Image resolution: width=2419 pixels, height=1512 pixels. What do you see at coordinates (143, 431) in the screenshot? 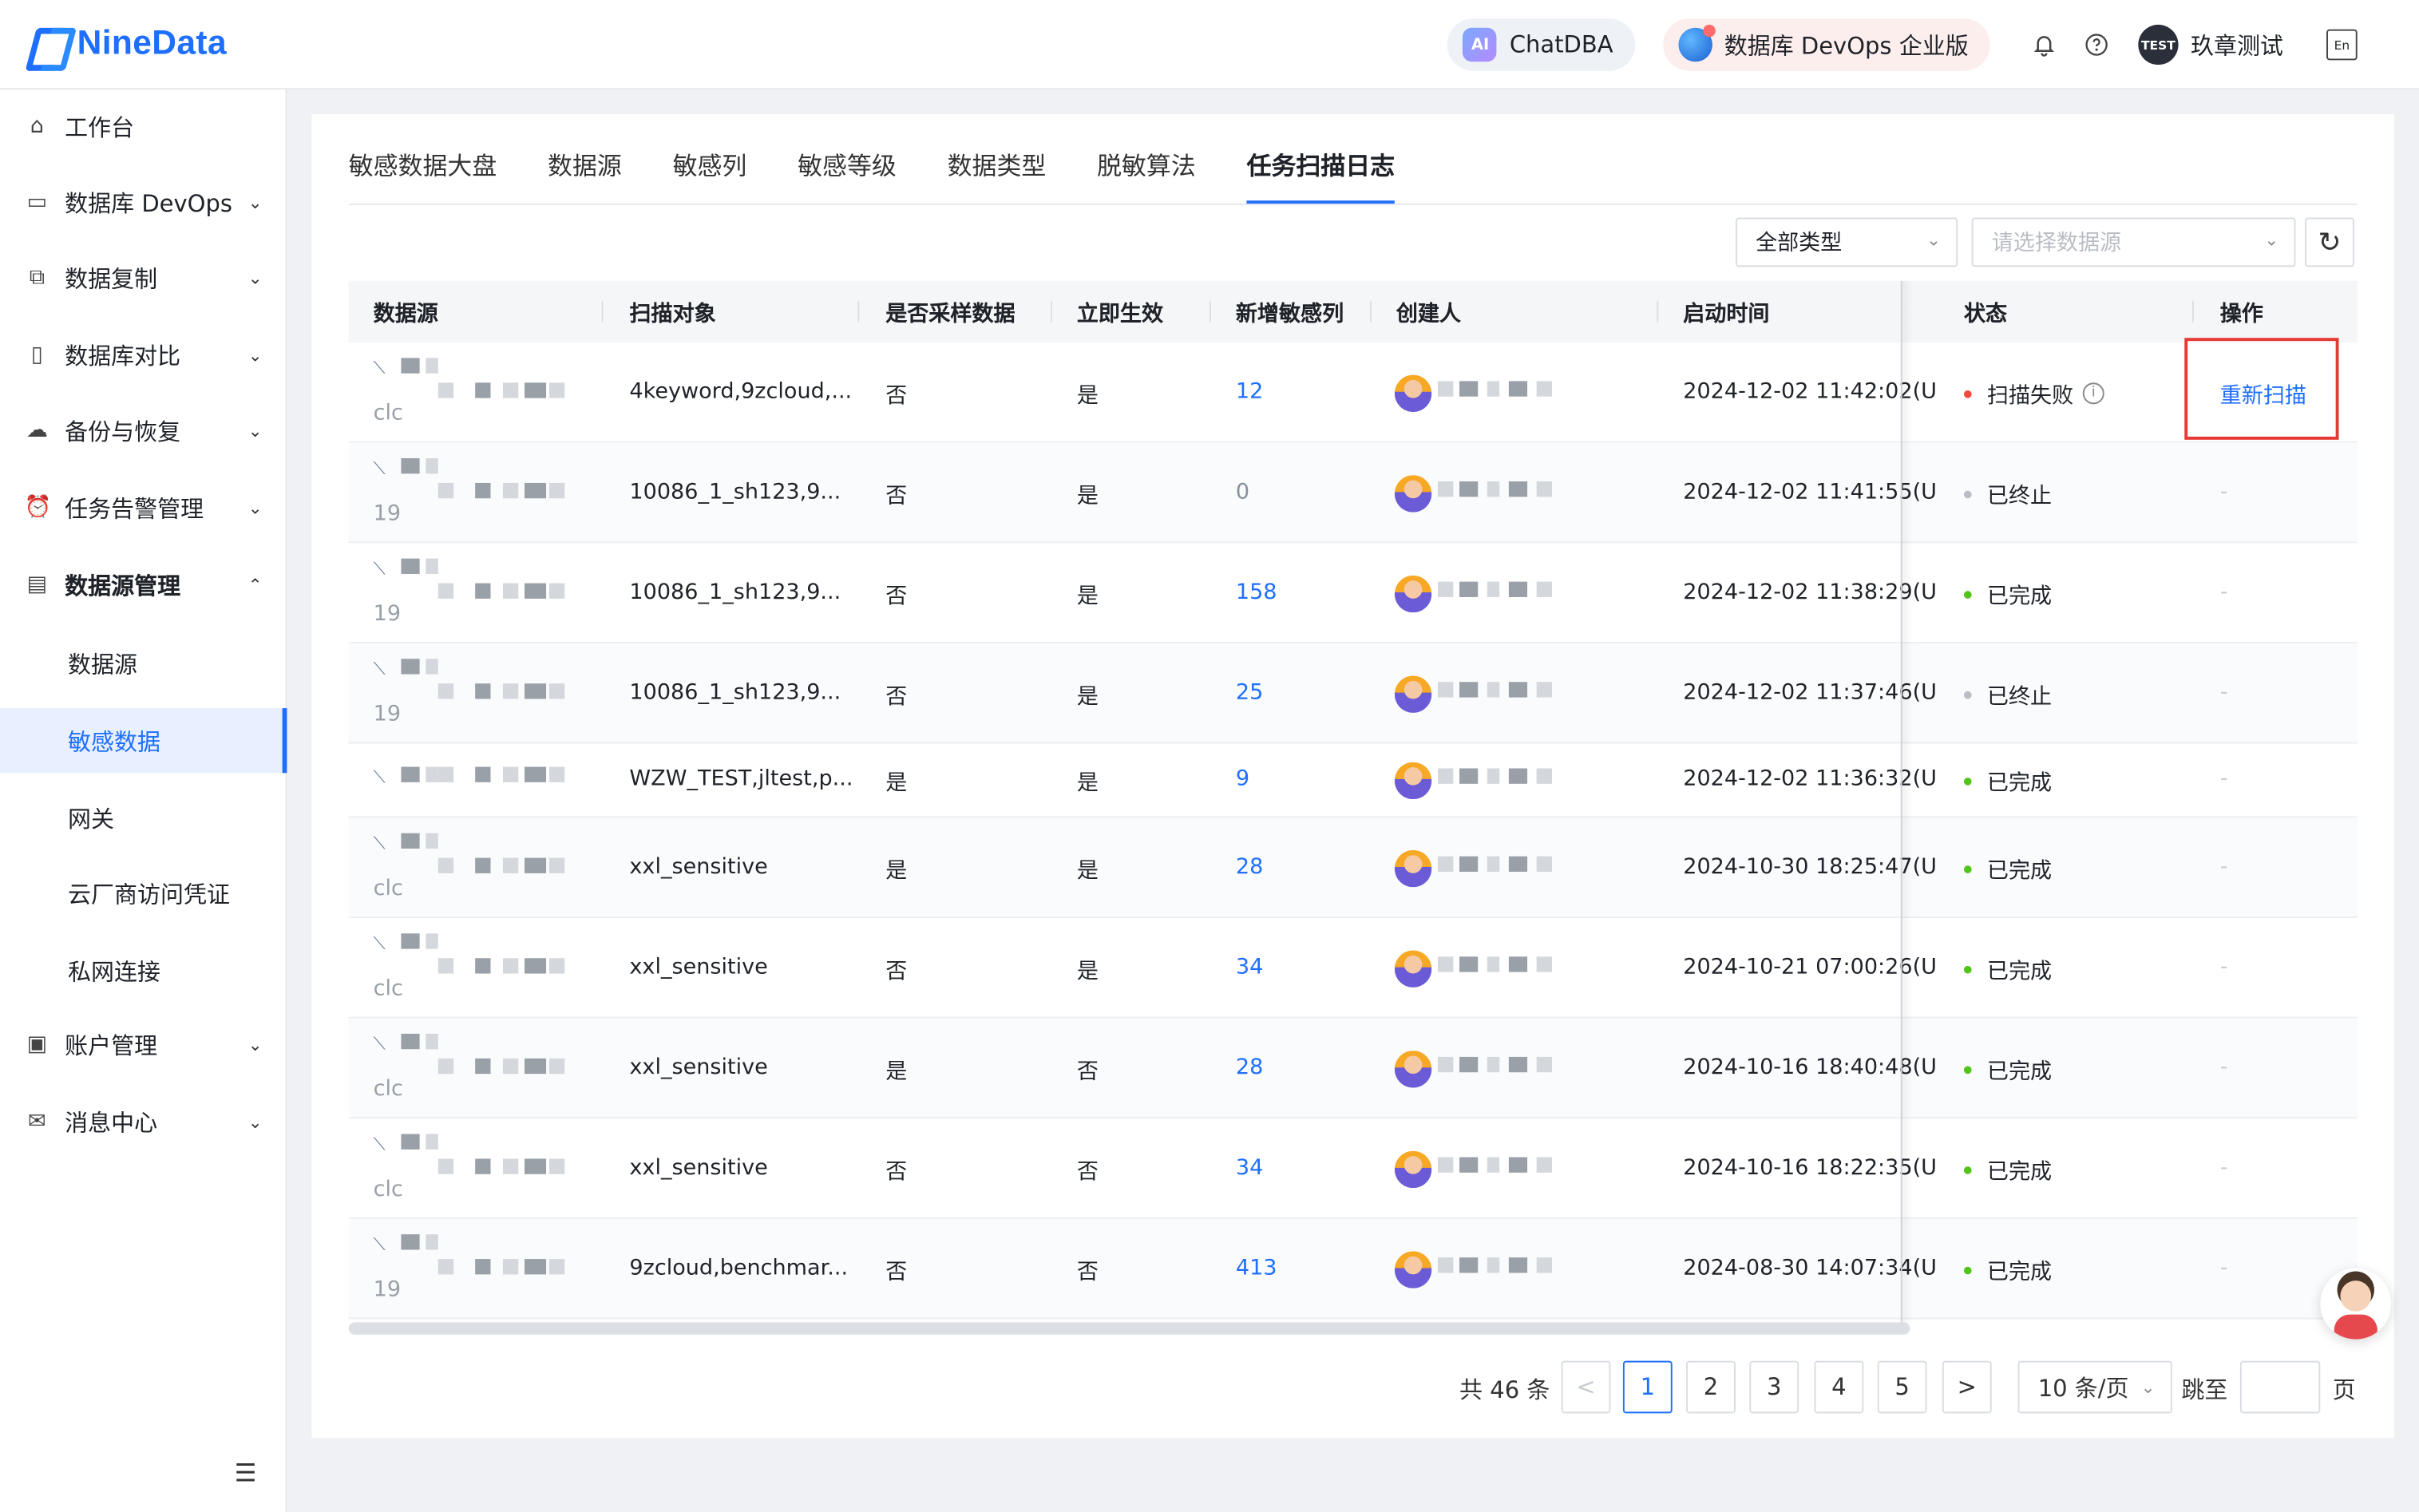
I see `sidebar-item-backup: ☁ 备份与恢复 ⌄` at bounding box center [143, 431].